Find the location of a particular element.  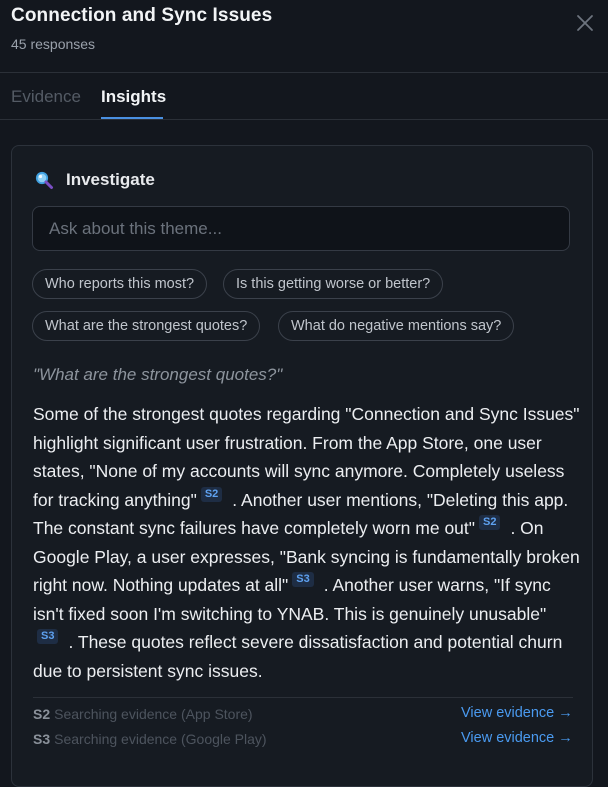

active-tab-indicator is located at coordinates (132, 118).